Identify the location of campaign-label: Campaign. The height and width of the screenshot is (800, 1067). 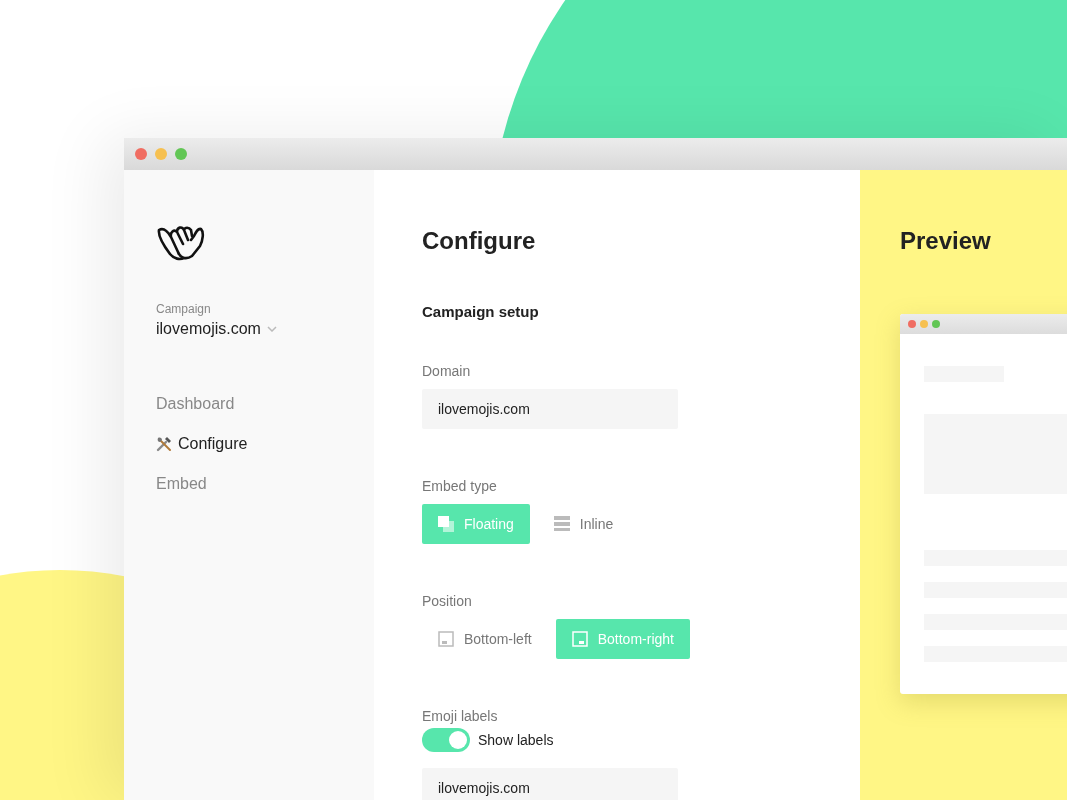
(184, 309).